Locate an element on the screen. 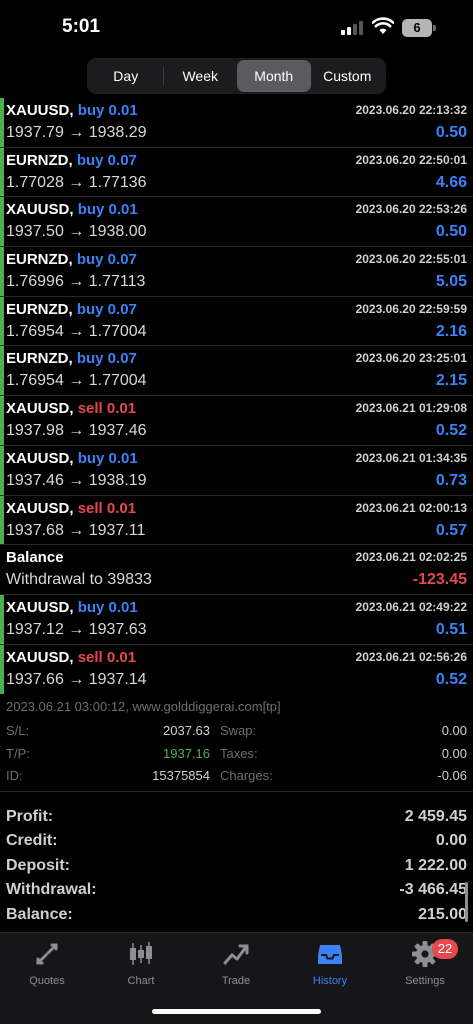 The image size is (473, 1024). price-range: 1.77028 → 1.77136 is located at coordinates (76, 182).